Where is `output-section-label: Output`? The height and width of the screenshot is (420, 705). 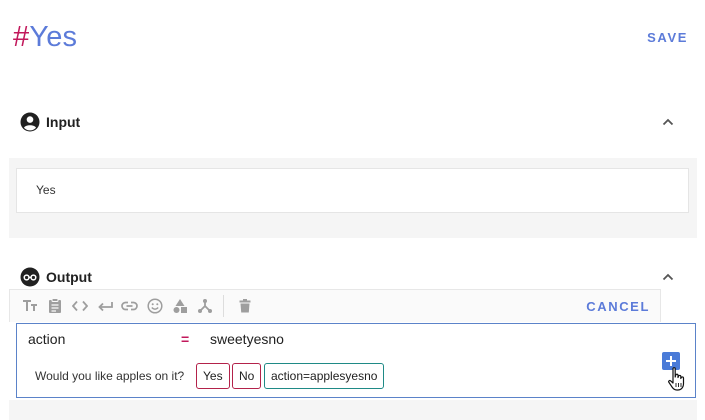 output-section-label: Output is located at coordinates (69, 277).